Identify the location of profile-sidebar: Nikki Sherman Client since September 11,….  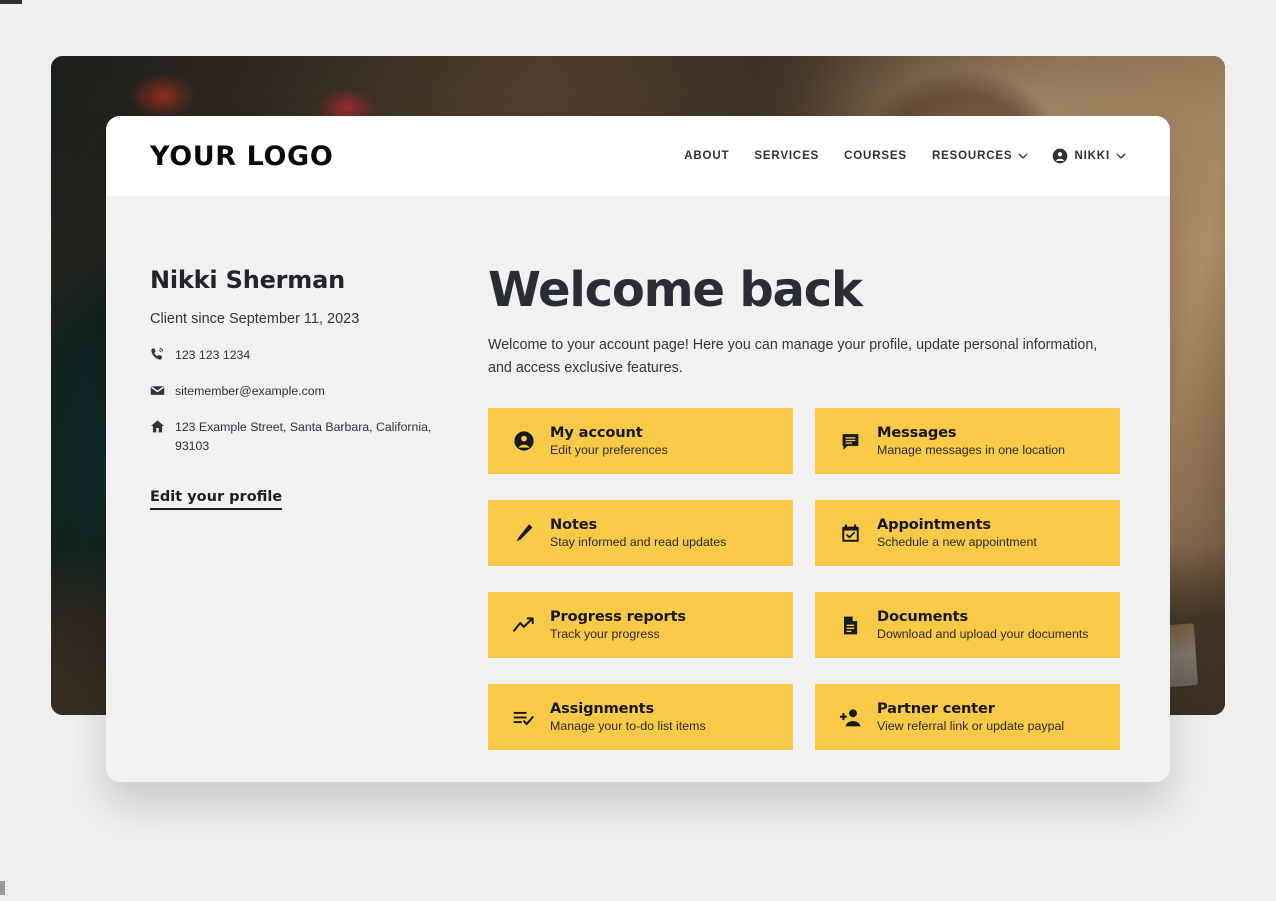
(300, 508).